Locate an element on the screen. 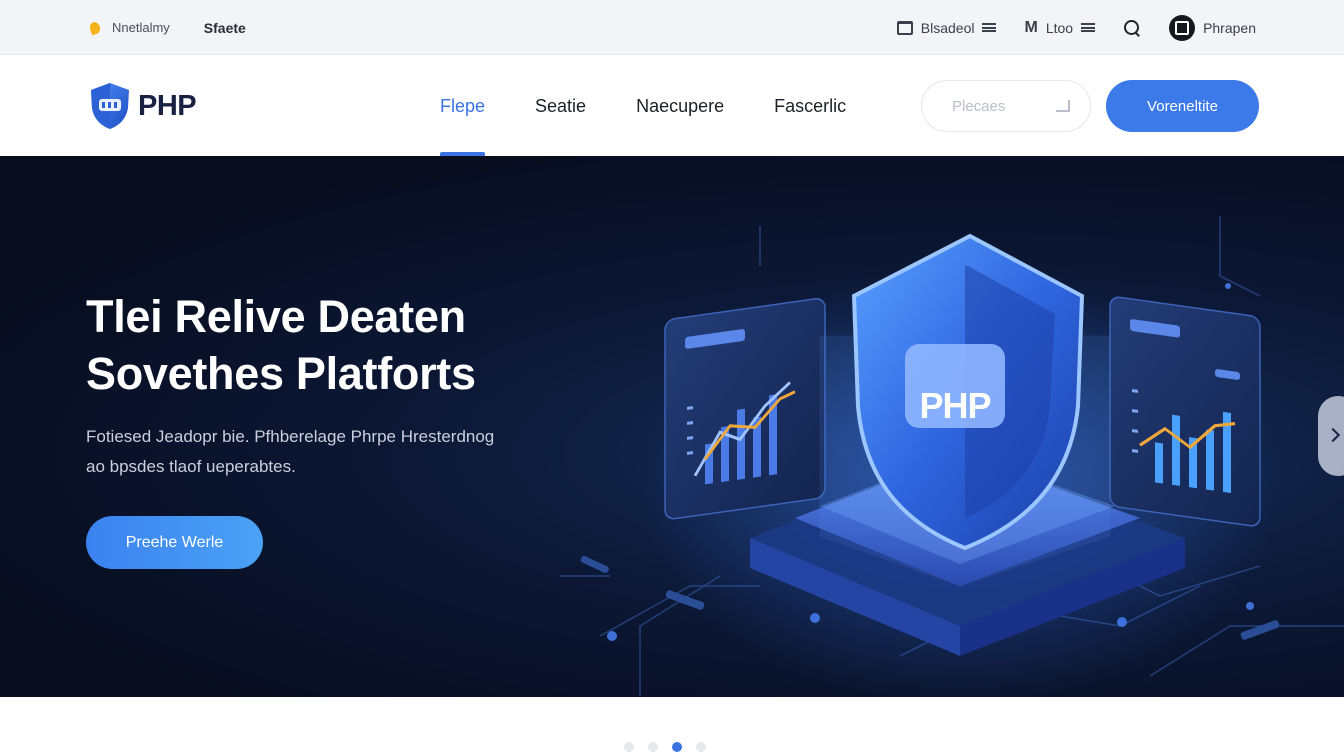  topbar-left: Nnetlalmy Sfaete is located at coordinates (167, 27).